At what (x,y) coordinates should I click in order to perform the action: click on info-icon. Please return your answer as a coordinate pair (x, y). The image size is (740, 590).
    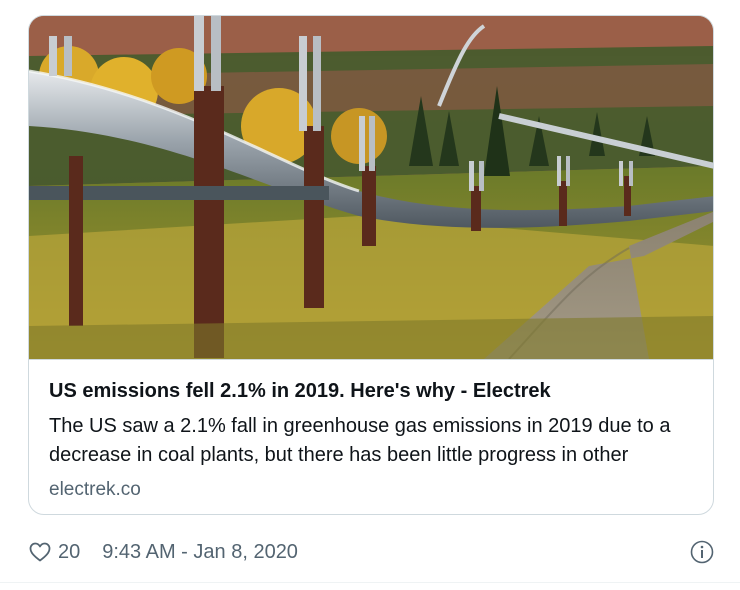
    Looking at the image, I should click on (702, 552).